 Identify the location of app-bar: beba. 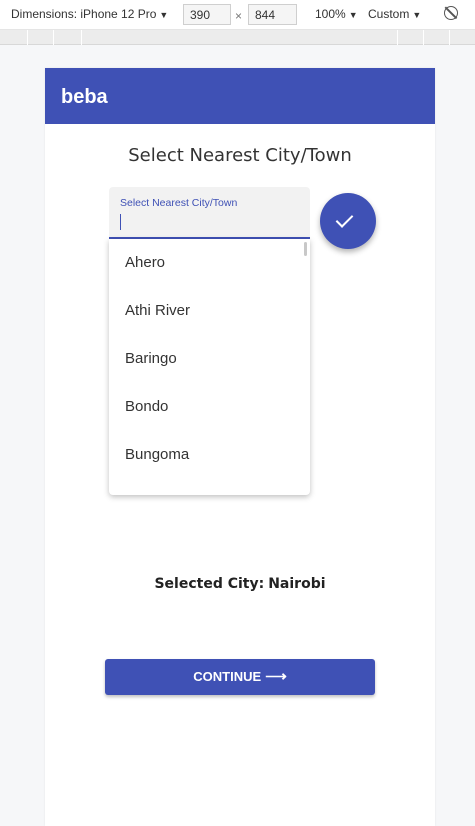
(240, 96).